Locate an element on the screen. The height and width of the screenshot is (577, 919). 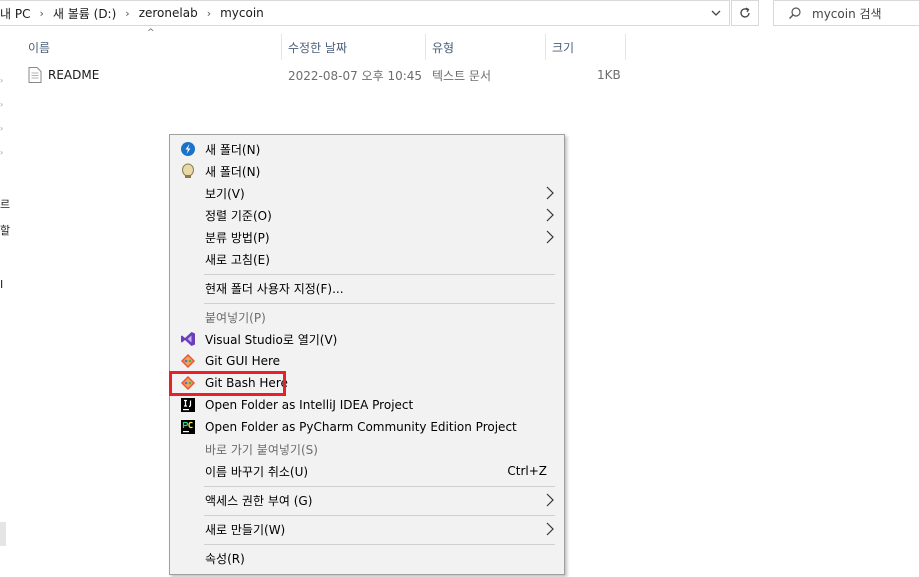
refresh-button is located at coordinates (745, 13).